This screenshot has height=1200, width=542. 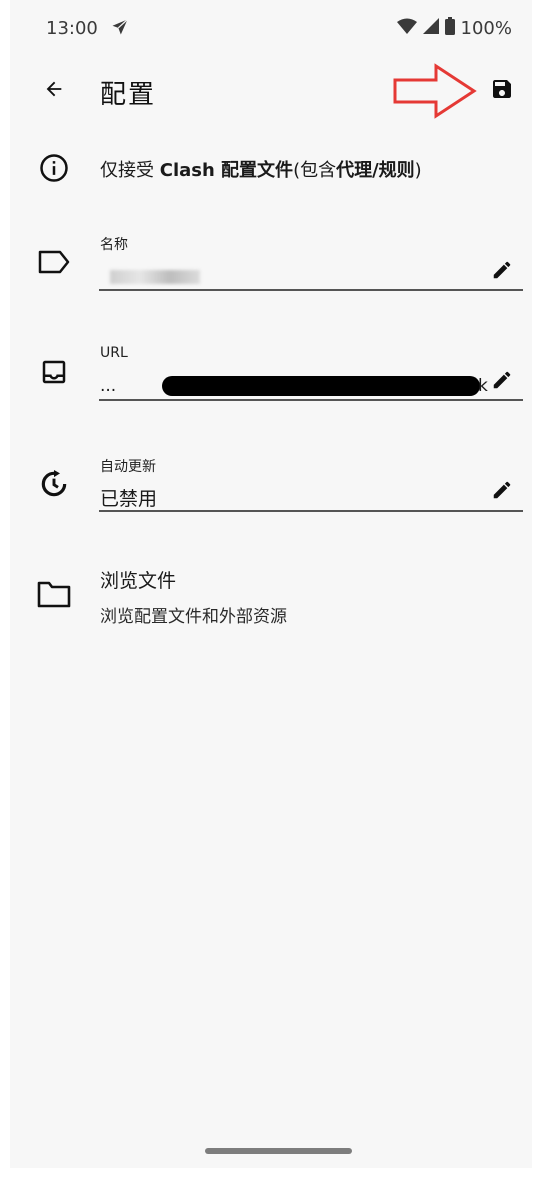 What do you see at coordinates (396, 170) in the screenshot?
I see `info-bold-rules: 规则` at bounding box center [396, 170].